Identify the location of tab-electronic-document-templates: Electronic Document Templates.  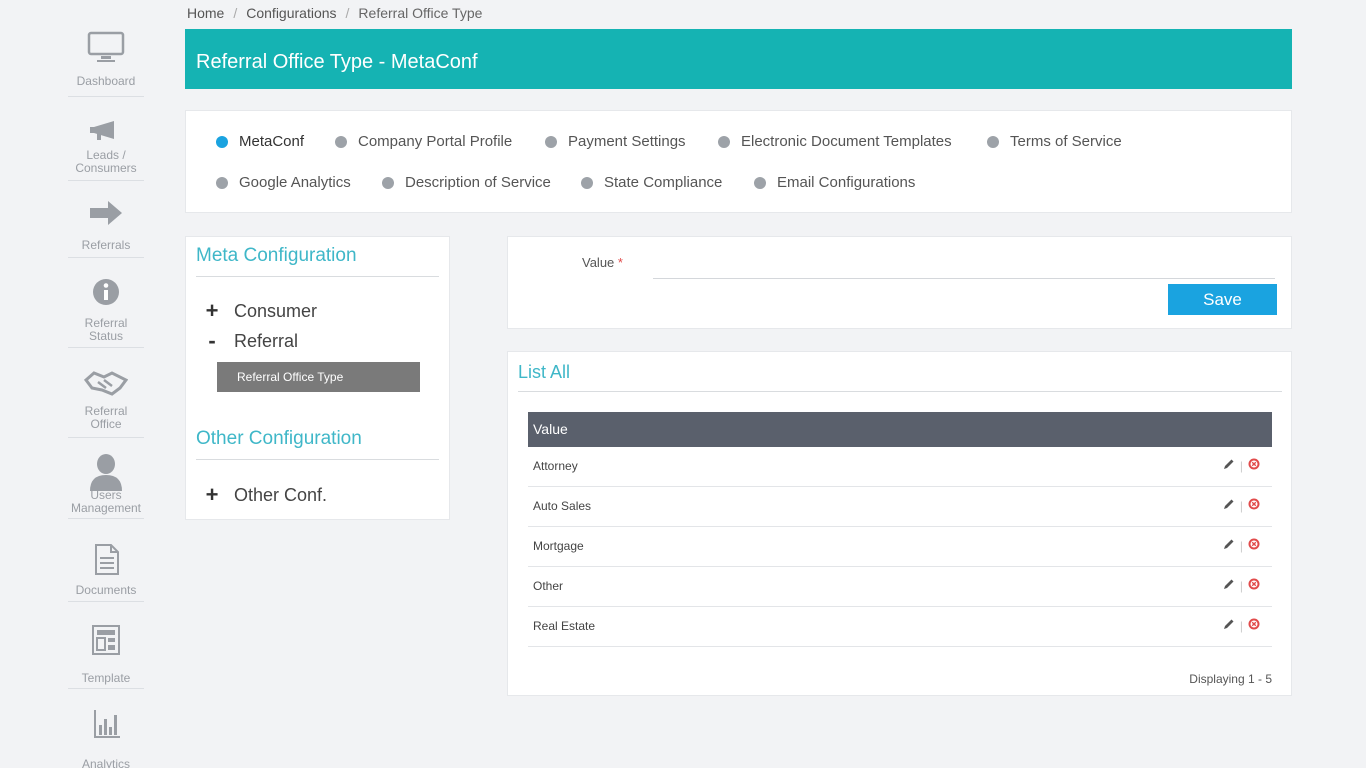
(835, 141).